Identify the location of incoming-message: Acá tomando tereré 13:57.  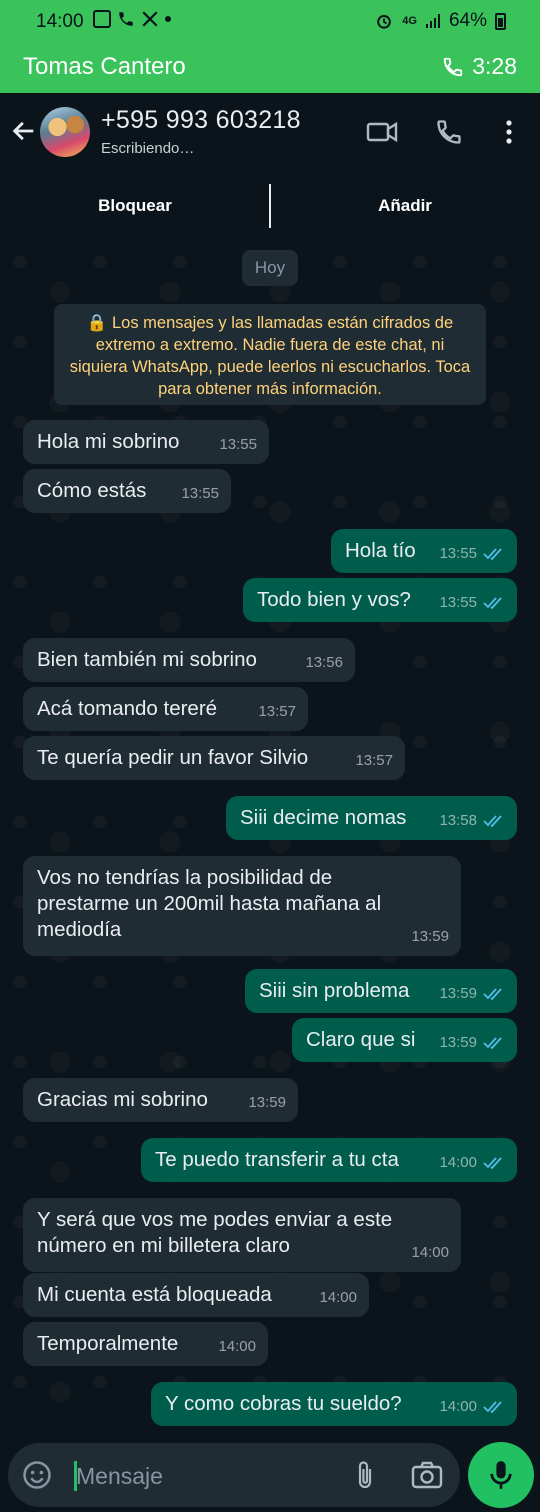
(165, 709).